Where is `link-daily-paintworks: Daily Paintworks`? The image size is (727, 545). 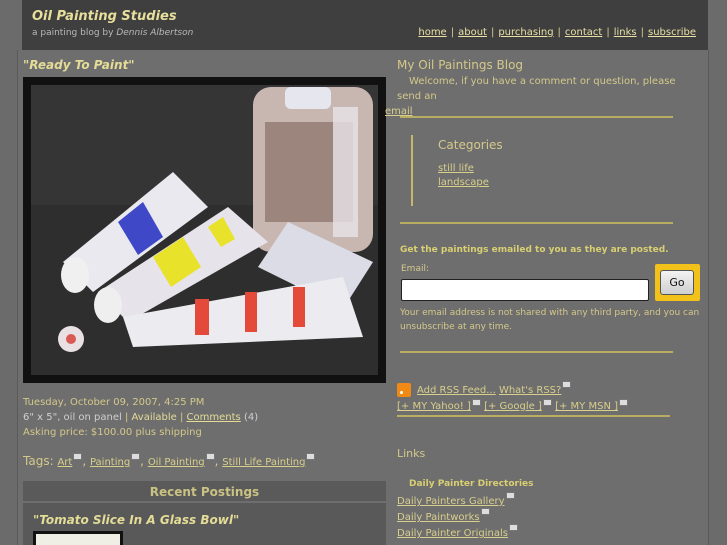 link-daily-paintworks: Daily Paintworks is located at coordinates (438, 517).